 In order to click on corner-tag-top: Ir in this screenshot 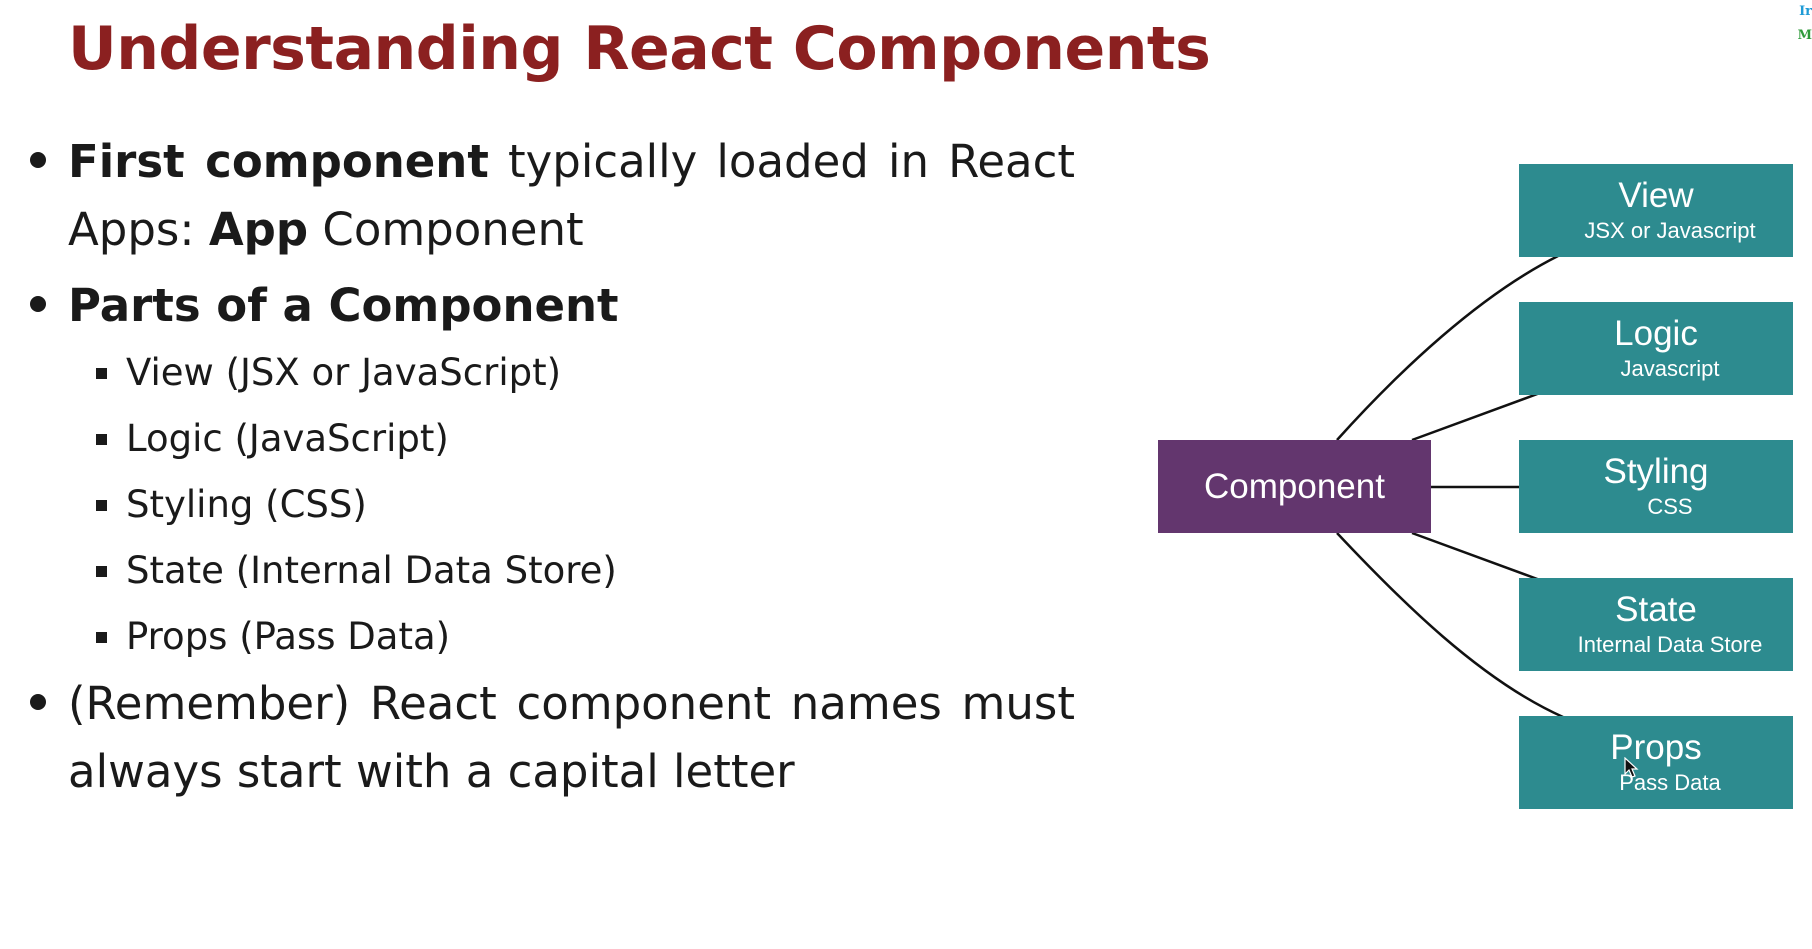, I will do `click(1805, 11)`.